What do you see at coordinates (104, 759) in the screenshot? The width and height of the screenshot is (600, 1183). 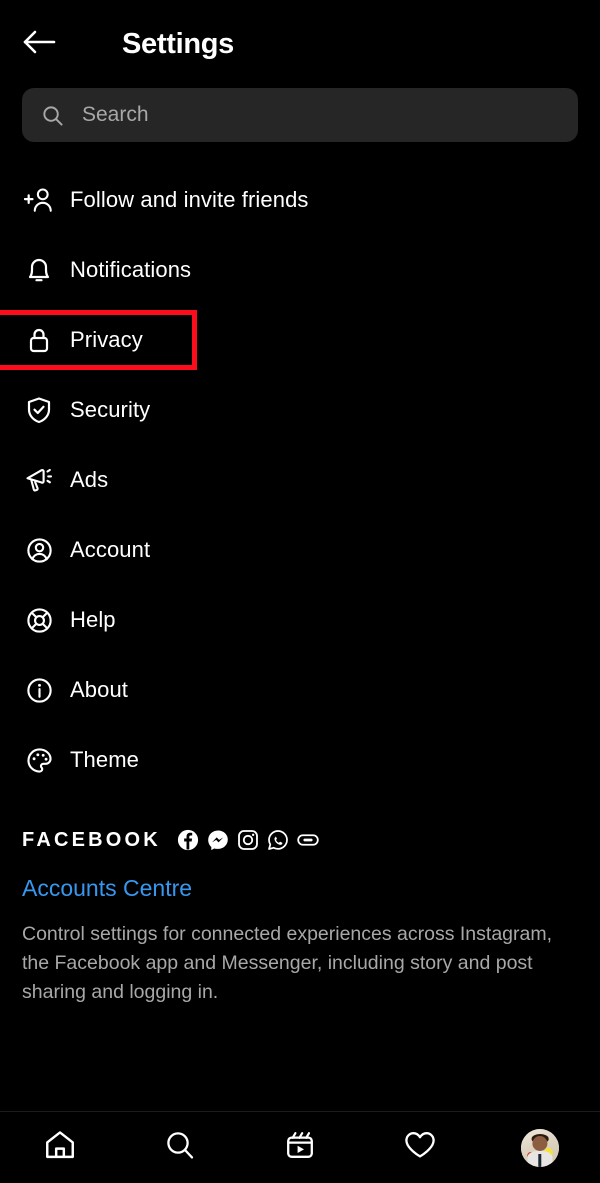 I see `menu-item-label: Theme` at bounding box center [104, 759].